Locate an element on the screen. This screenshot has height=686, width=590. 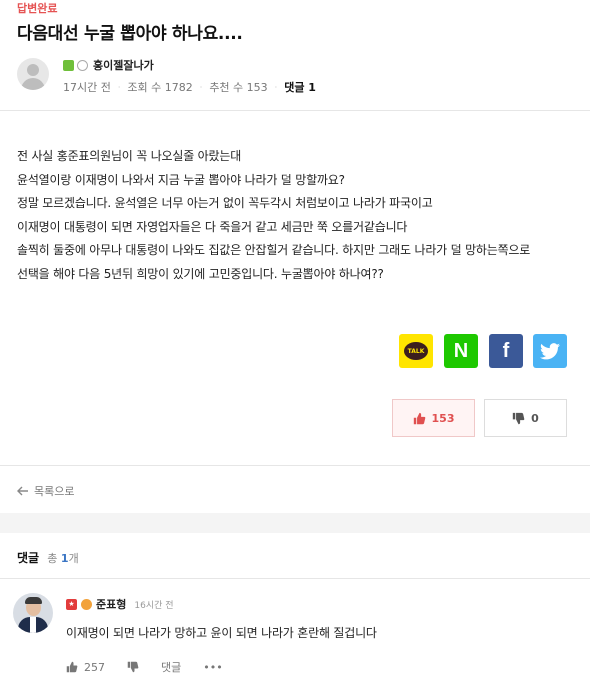
kakao-share-button: TALK is located at coordinates (416, 351).